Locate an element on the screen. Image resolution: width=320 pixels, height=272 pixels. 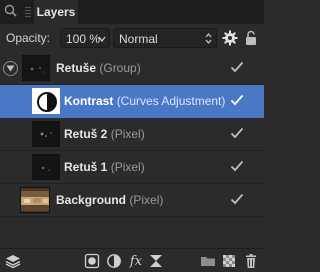
bottom-toolbar: fx is located at coordinates (132, 260).